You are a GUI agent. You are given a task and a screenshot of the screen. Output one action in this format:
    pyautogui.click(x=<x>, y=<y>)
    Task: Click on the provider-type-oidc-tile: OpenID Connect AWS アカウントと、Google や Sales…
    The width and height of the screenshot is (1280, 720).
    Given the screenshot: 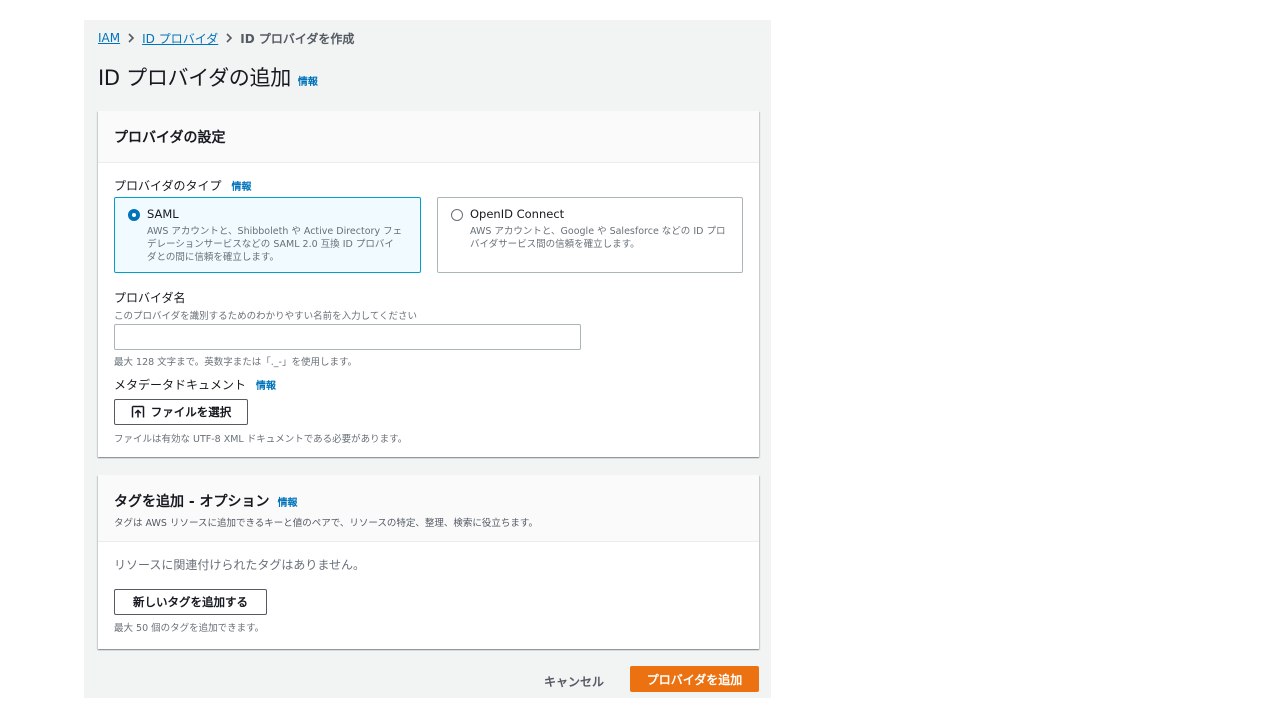 What is the action you would take?
    pyautogui.click(x=590, y=235)
    